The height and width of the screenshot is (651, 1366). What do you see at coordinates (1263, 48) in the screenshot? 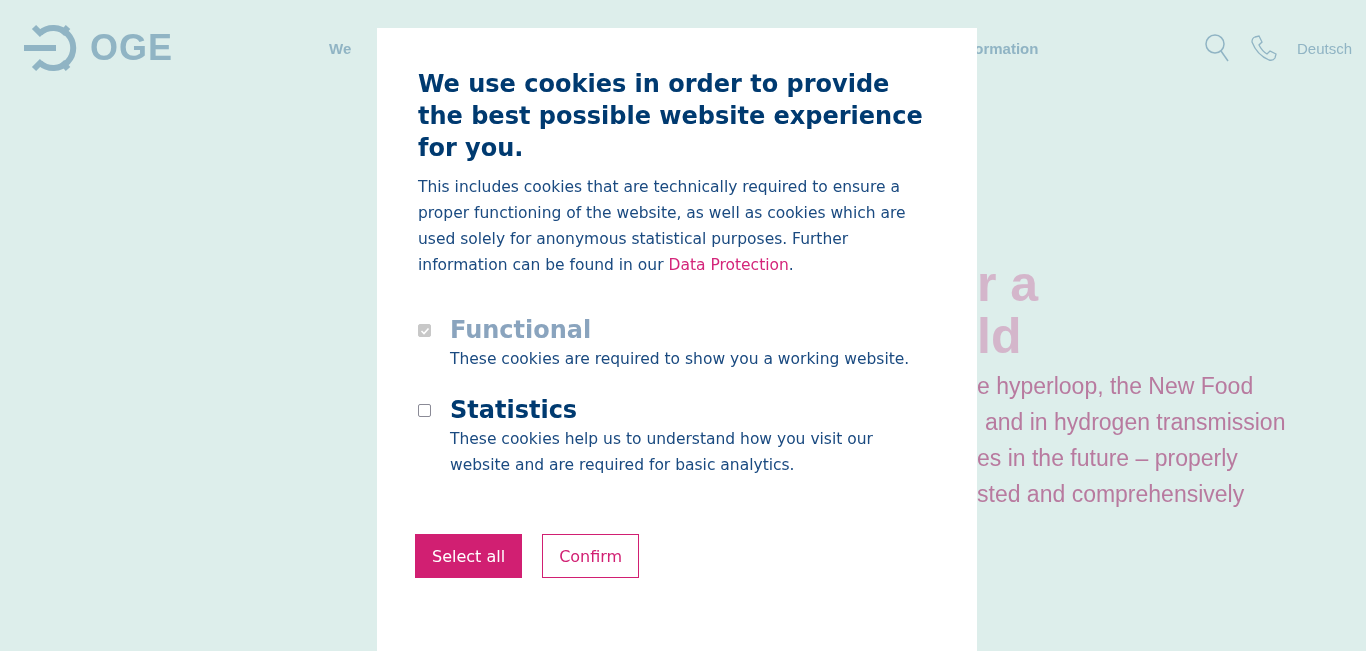
I see `phone-icon` at bounding box center [1263, 48].